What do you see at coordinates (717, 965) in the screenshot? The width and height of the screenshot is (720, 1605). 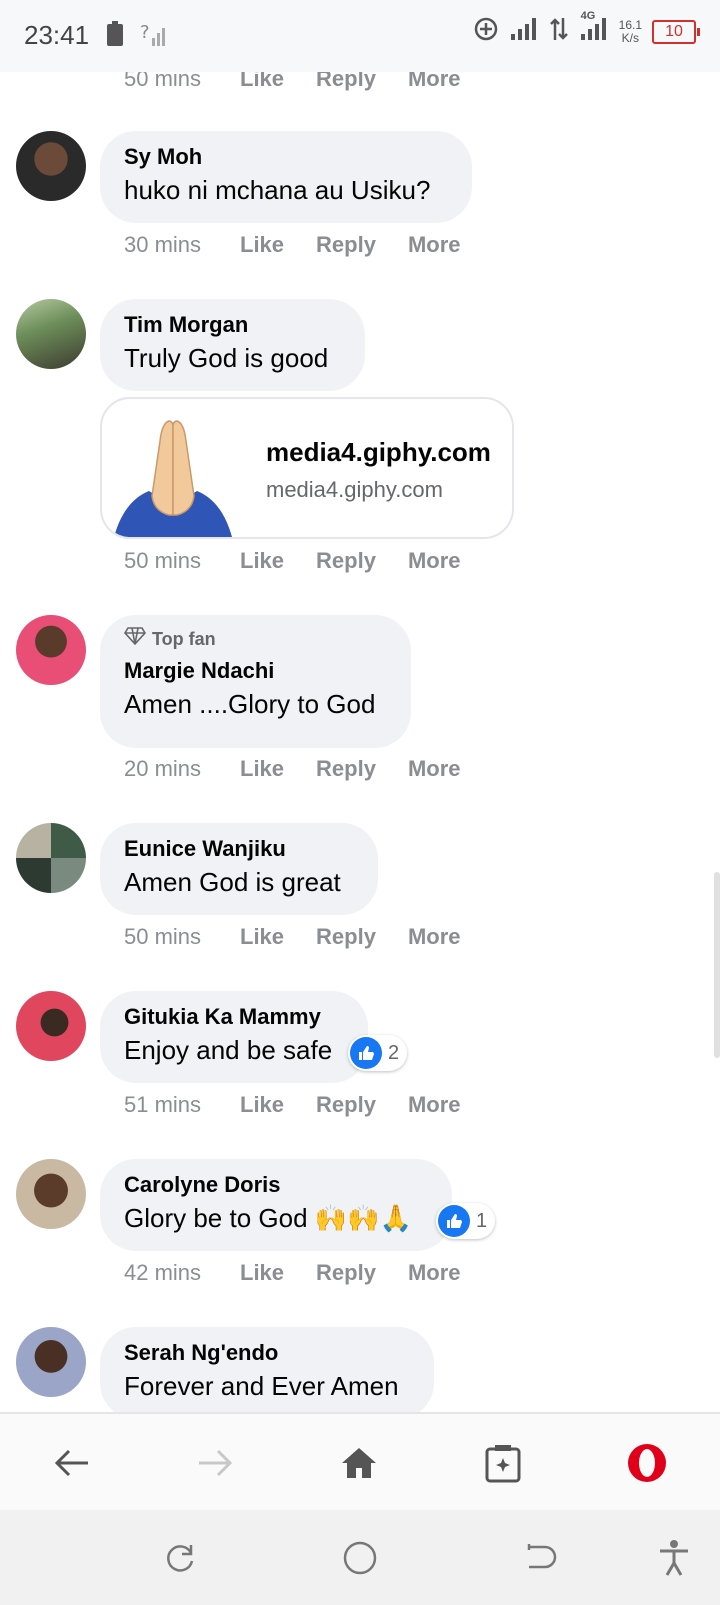 I see `scrollbar` at bounding box center [717, 965].